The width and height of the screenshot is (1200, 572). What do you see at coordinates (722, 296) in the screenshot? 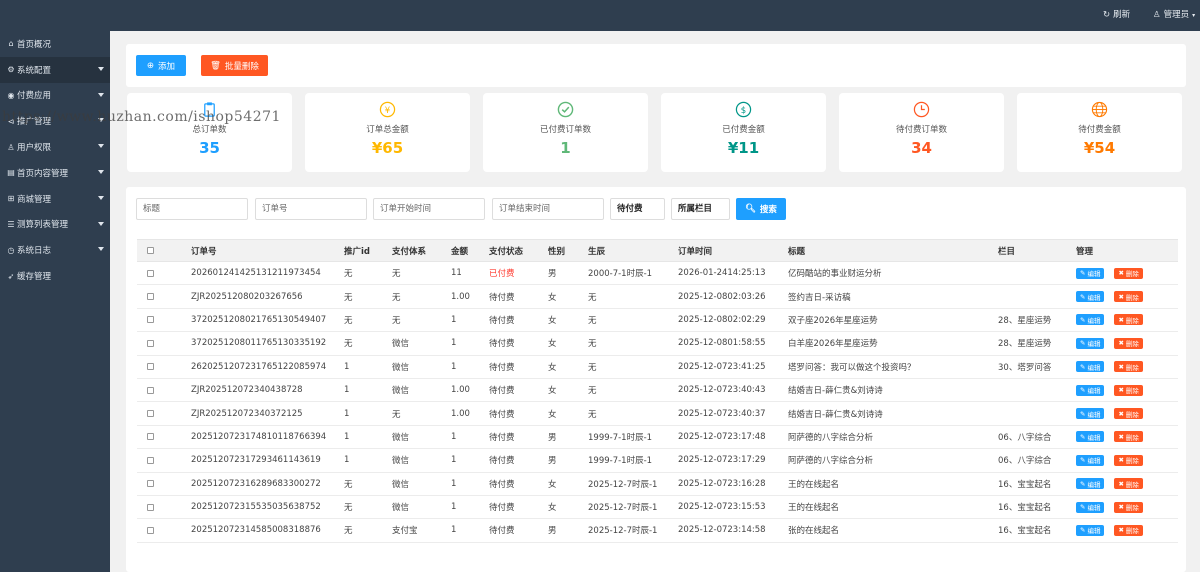
I see `table-cell: 2025-12-0802:03:26` at bounding box center [722, 296].